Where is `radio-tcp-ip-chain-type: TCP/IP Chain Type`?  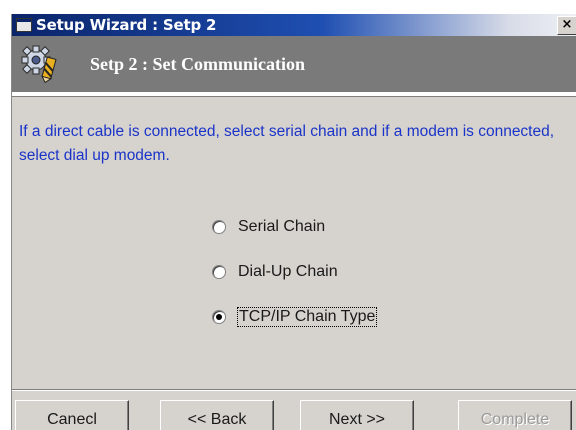
radio-tcp-ip-chain-type: TCP/IP Chain Type is located at coordinates (295, 317).